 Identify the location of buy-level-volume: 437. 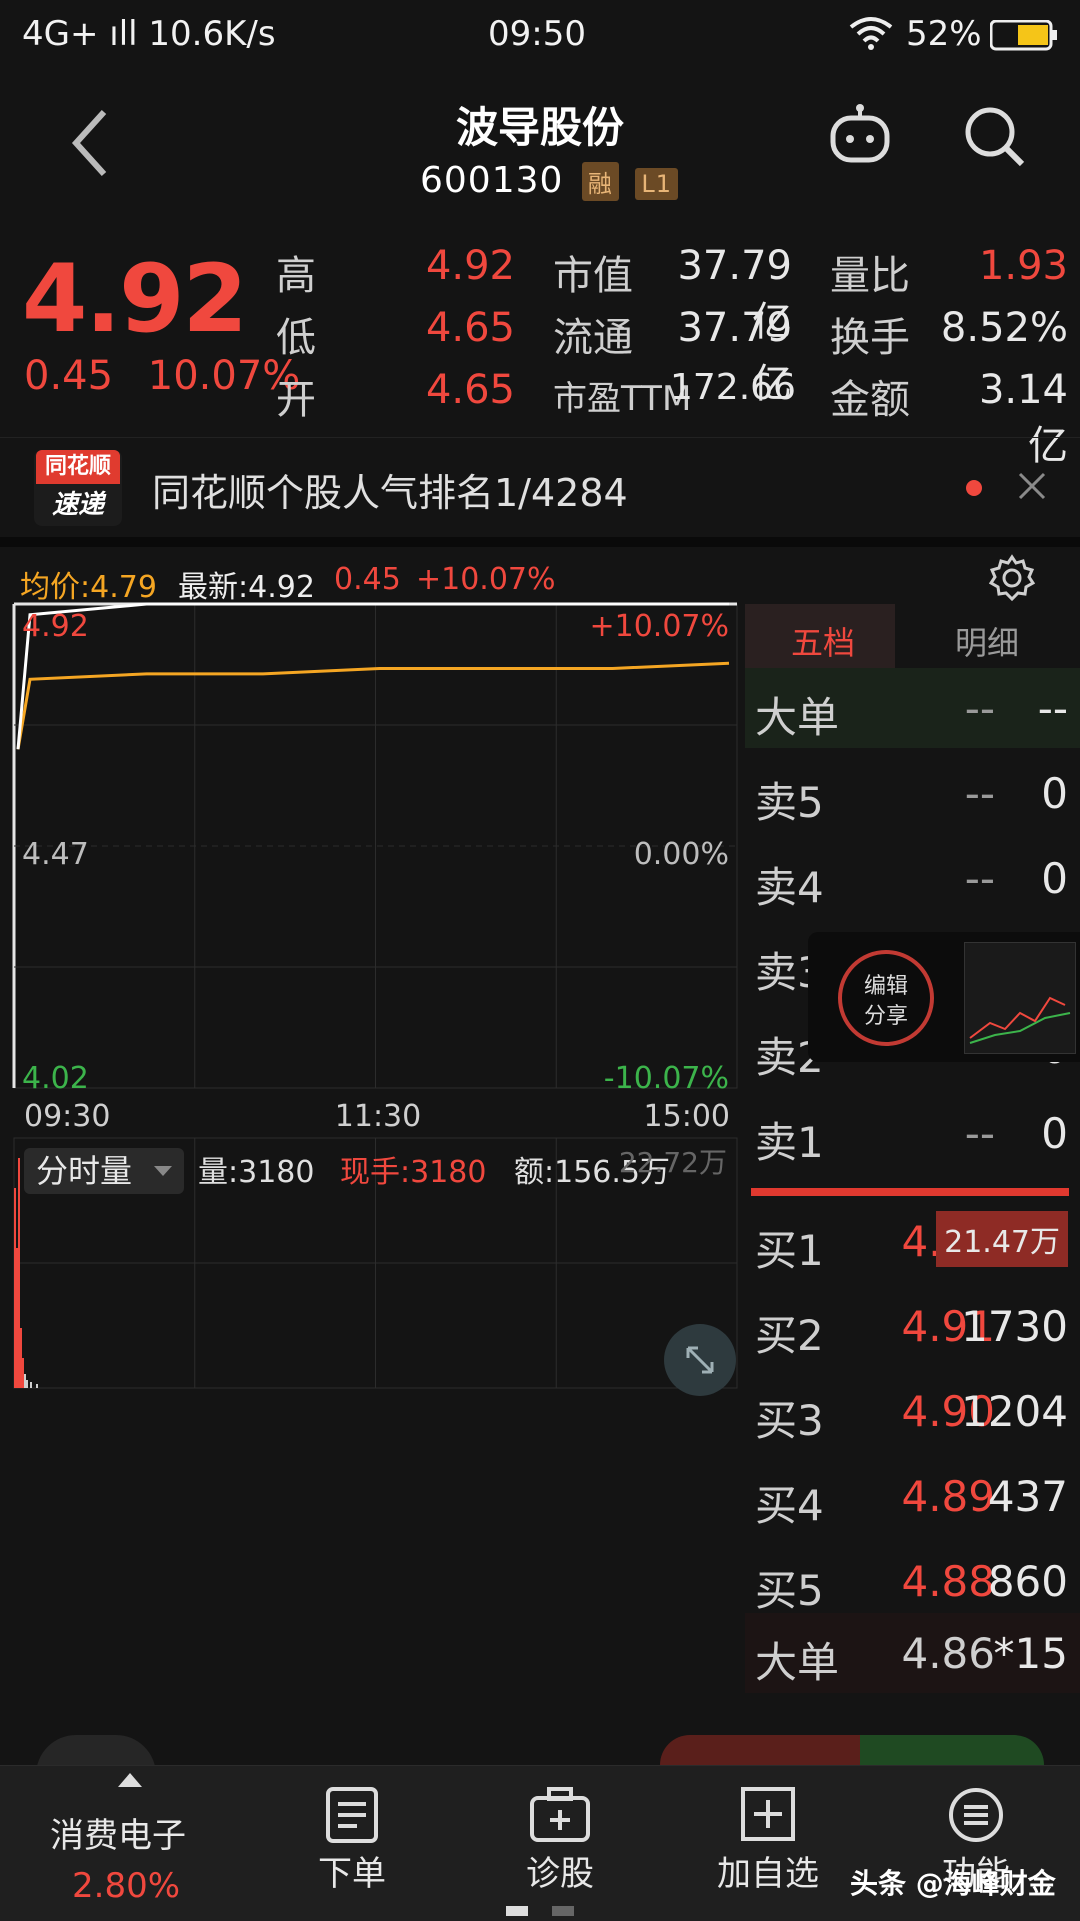
(1027, 1496).